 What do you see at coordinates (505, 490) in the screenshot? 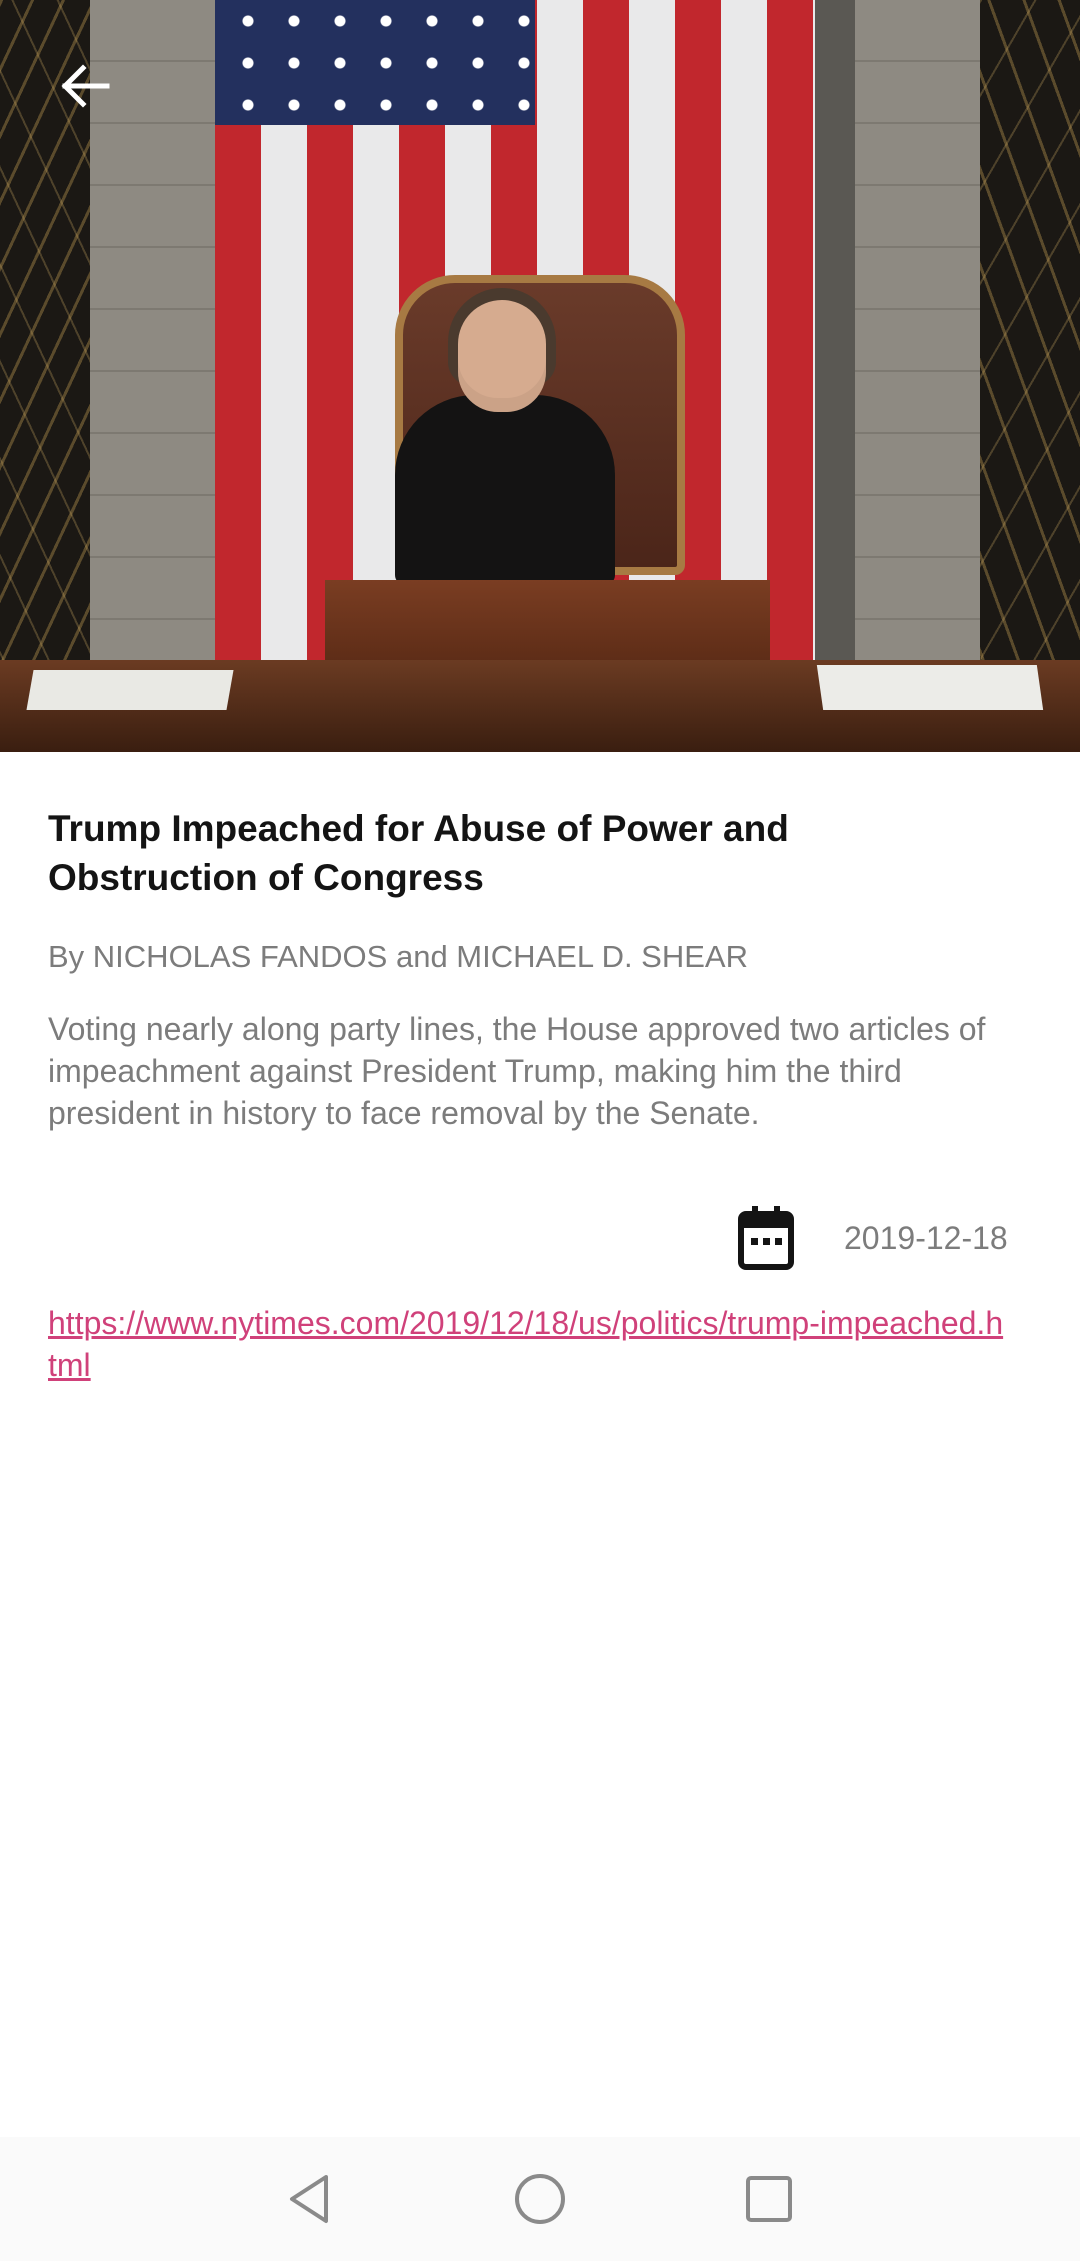
I see `person-figure` at bounding box center [505, 490].